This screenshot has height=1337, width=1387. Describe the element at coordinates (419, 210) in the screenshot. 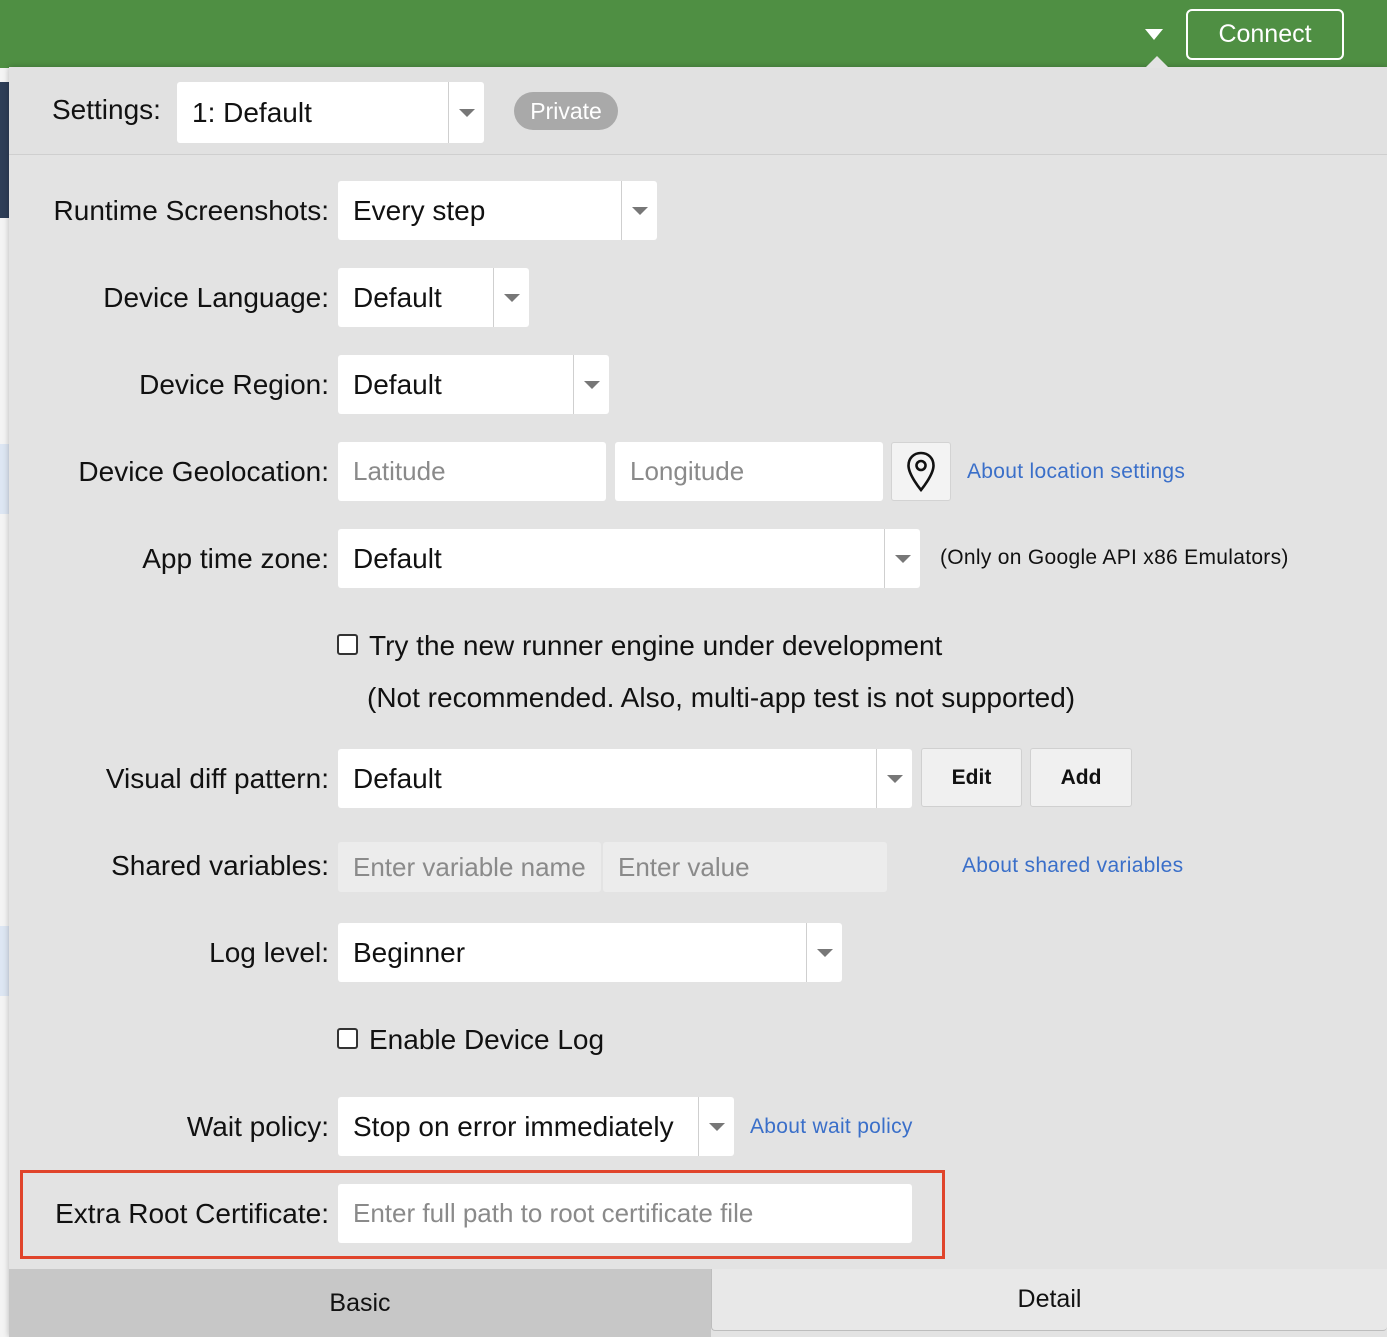

I see `runtime-screenshots-value: Every step` at that location.